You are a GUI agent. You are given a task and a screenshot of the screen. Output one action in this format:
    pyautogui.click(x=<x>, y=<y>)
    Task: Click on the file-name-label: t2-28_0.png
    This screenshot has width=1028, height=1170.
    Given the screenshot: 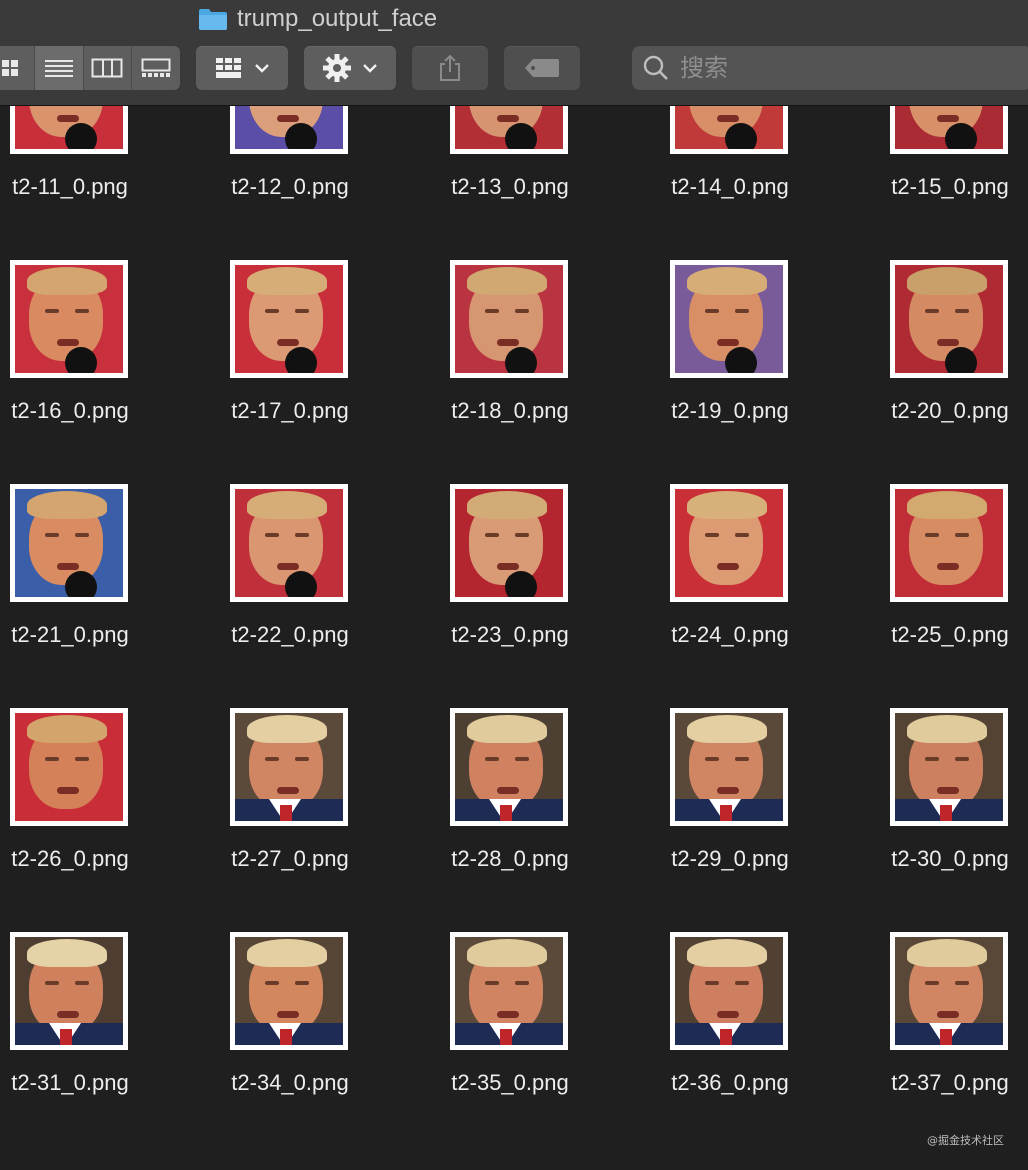 What is the action you would take?
    pyautogui.click(x=510, y=858)
    